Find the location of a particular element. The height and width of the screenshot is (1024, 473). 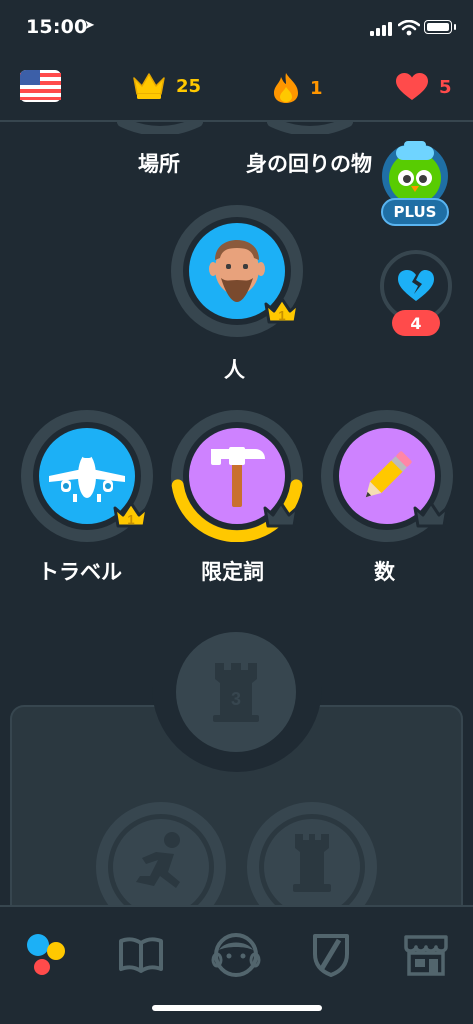

language-flag-button is located at coordinates (40, 86).